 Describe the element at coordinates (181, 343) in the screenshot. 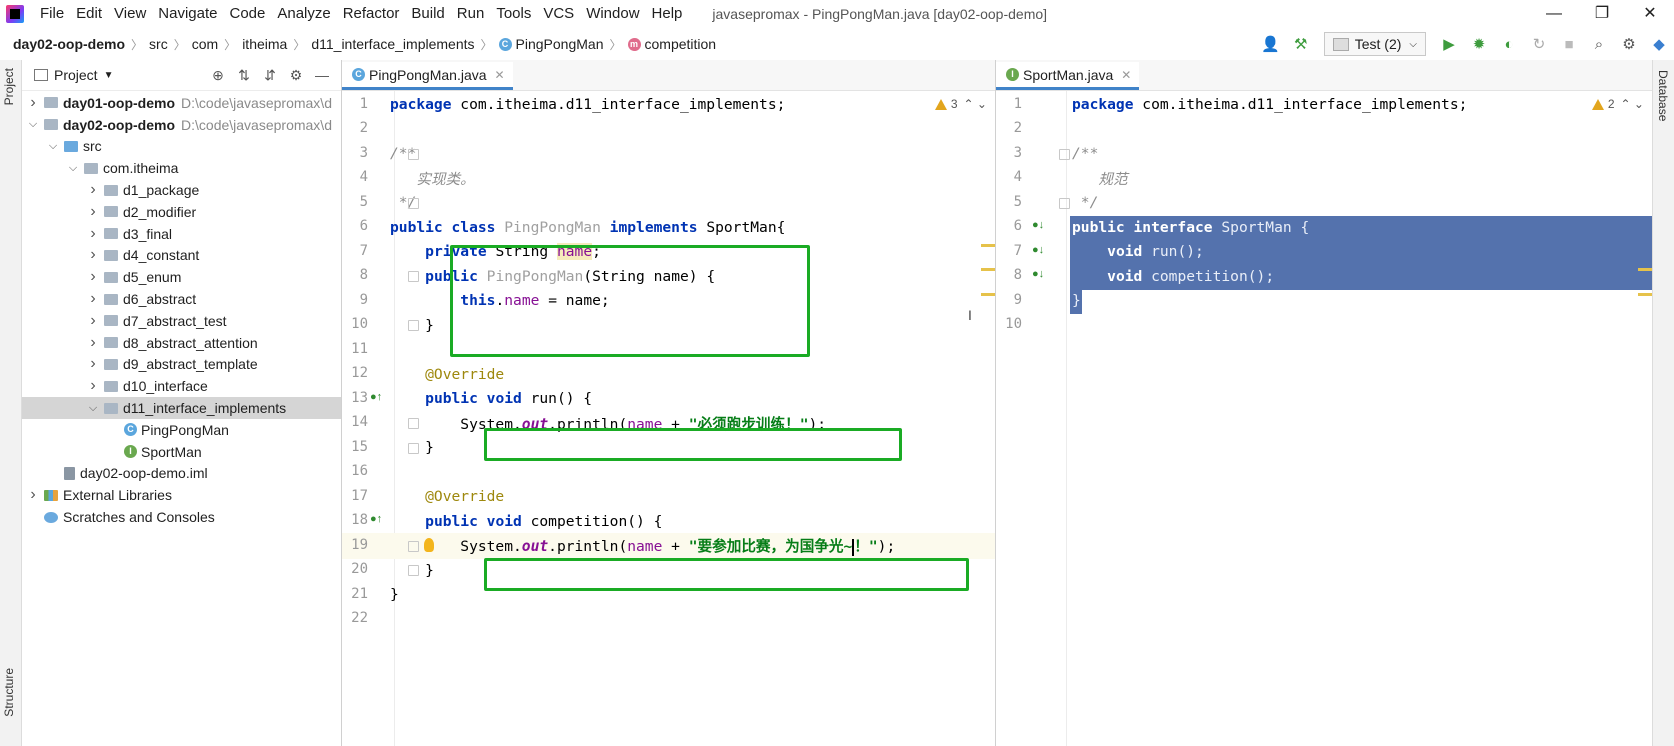

I see `tree-item: › d8_abstract_attention` at that location.